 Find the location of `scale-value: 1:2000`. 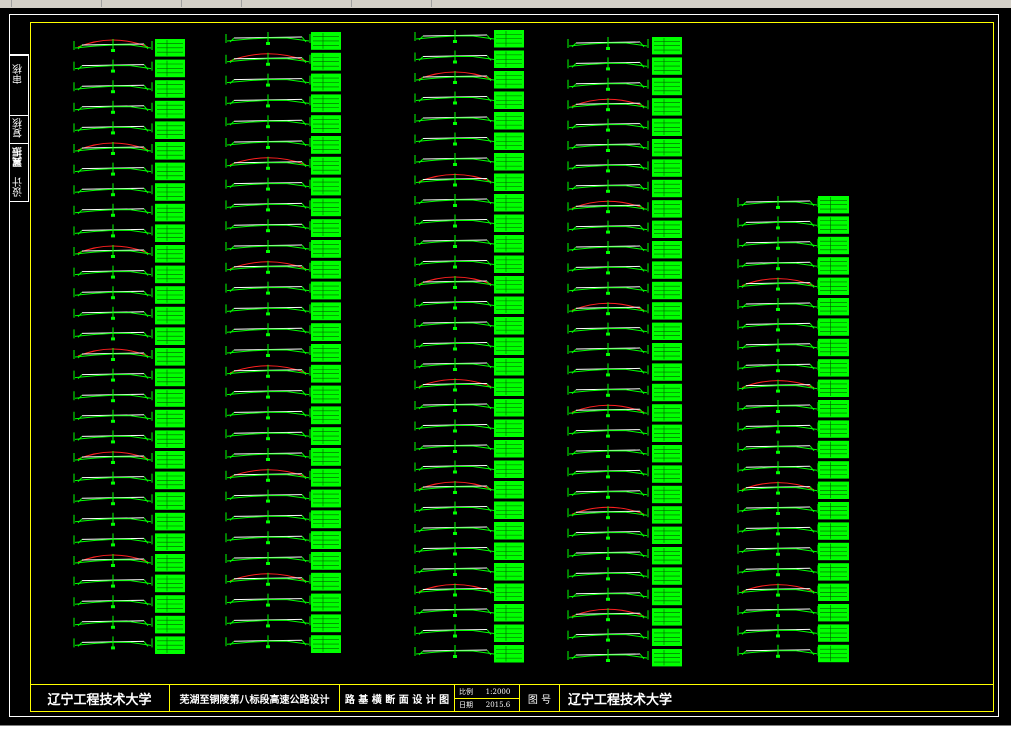

scale-value: 1:2000 is located at coordinates (498, 691).